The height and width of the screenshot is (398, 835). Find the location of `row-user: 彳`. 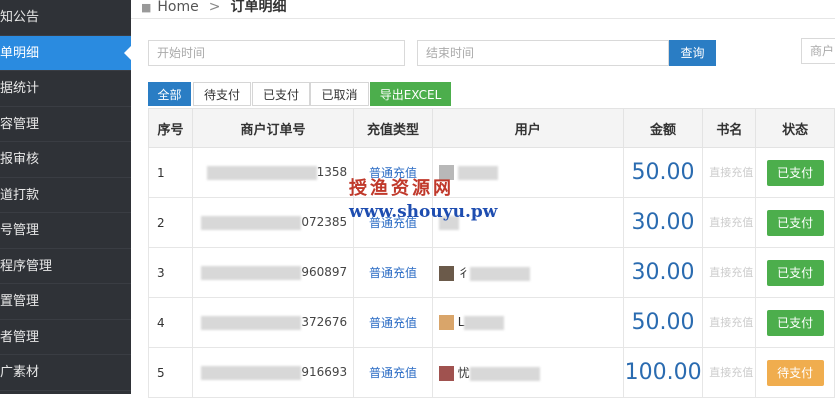

row-user: 彳 is located at coordinates (527, 272).